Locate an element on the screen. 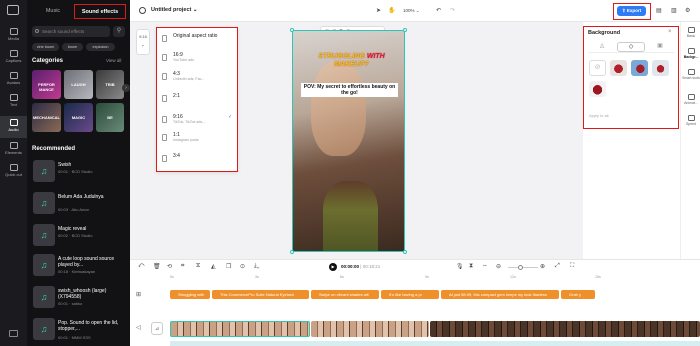 This screenshot has width=700, height=346. close-icon: × is located at coordinates (670, 32).